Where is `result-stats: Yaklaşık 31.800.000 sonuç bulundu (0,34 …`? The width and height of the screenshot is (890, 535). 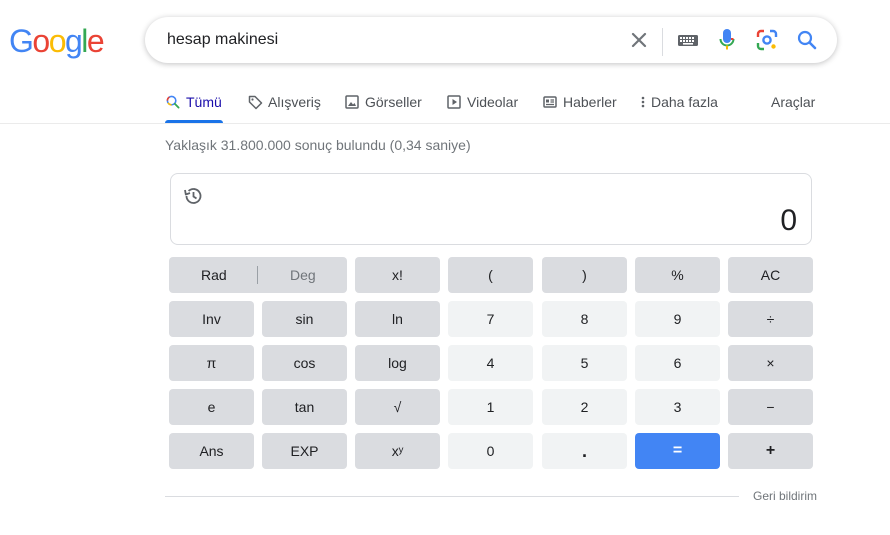
result-stats: Yaklaşık 31.800.000 sonuç bulundu (0,34 … is located at coordinates (318, 145).